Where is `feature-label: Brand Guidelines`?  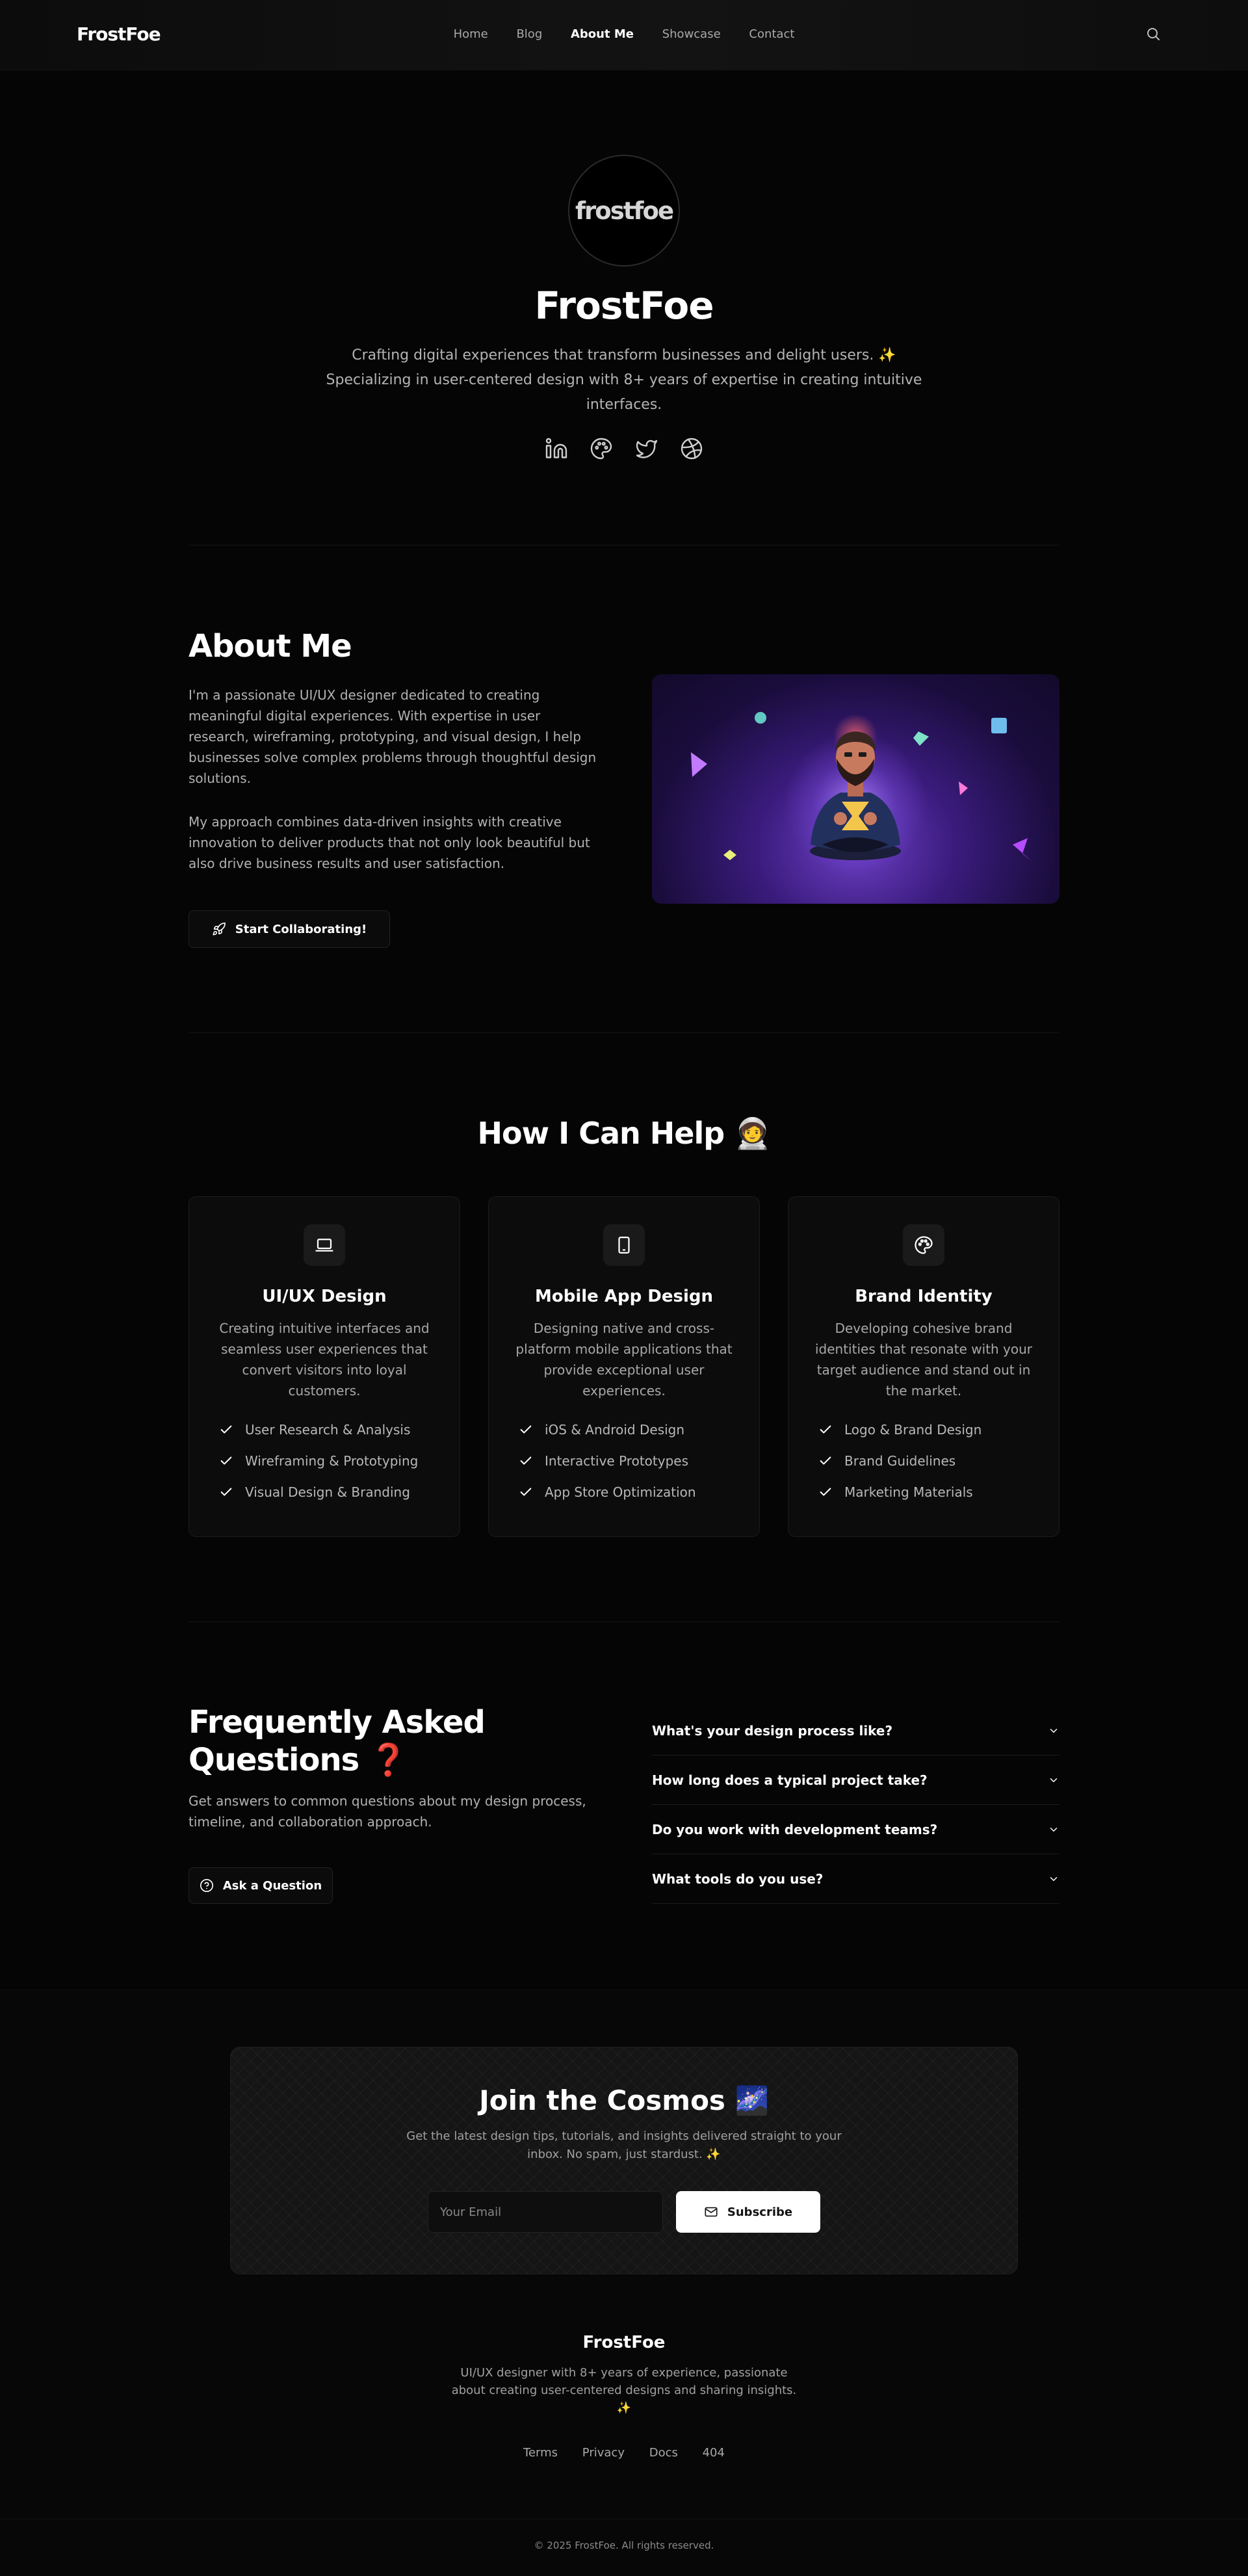 feature-label: Brand Guidelines is located at coordinates (900, 1461).